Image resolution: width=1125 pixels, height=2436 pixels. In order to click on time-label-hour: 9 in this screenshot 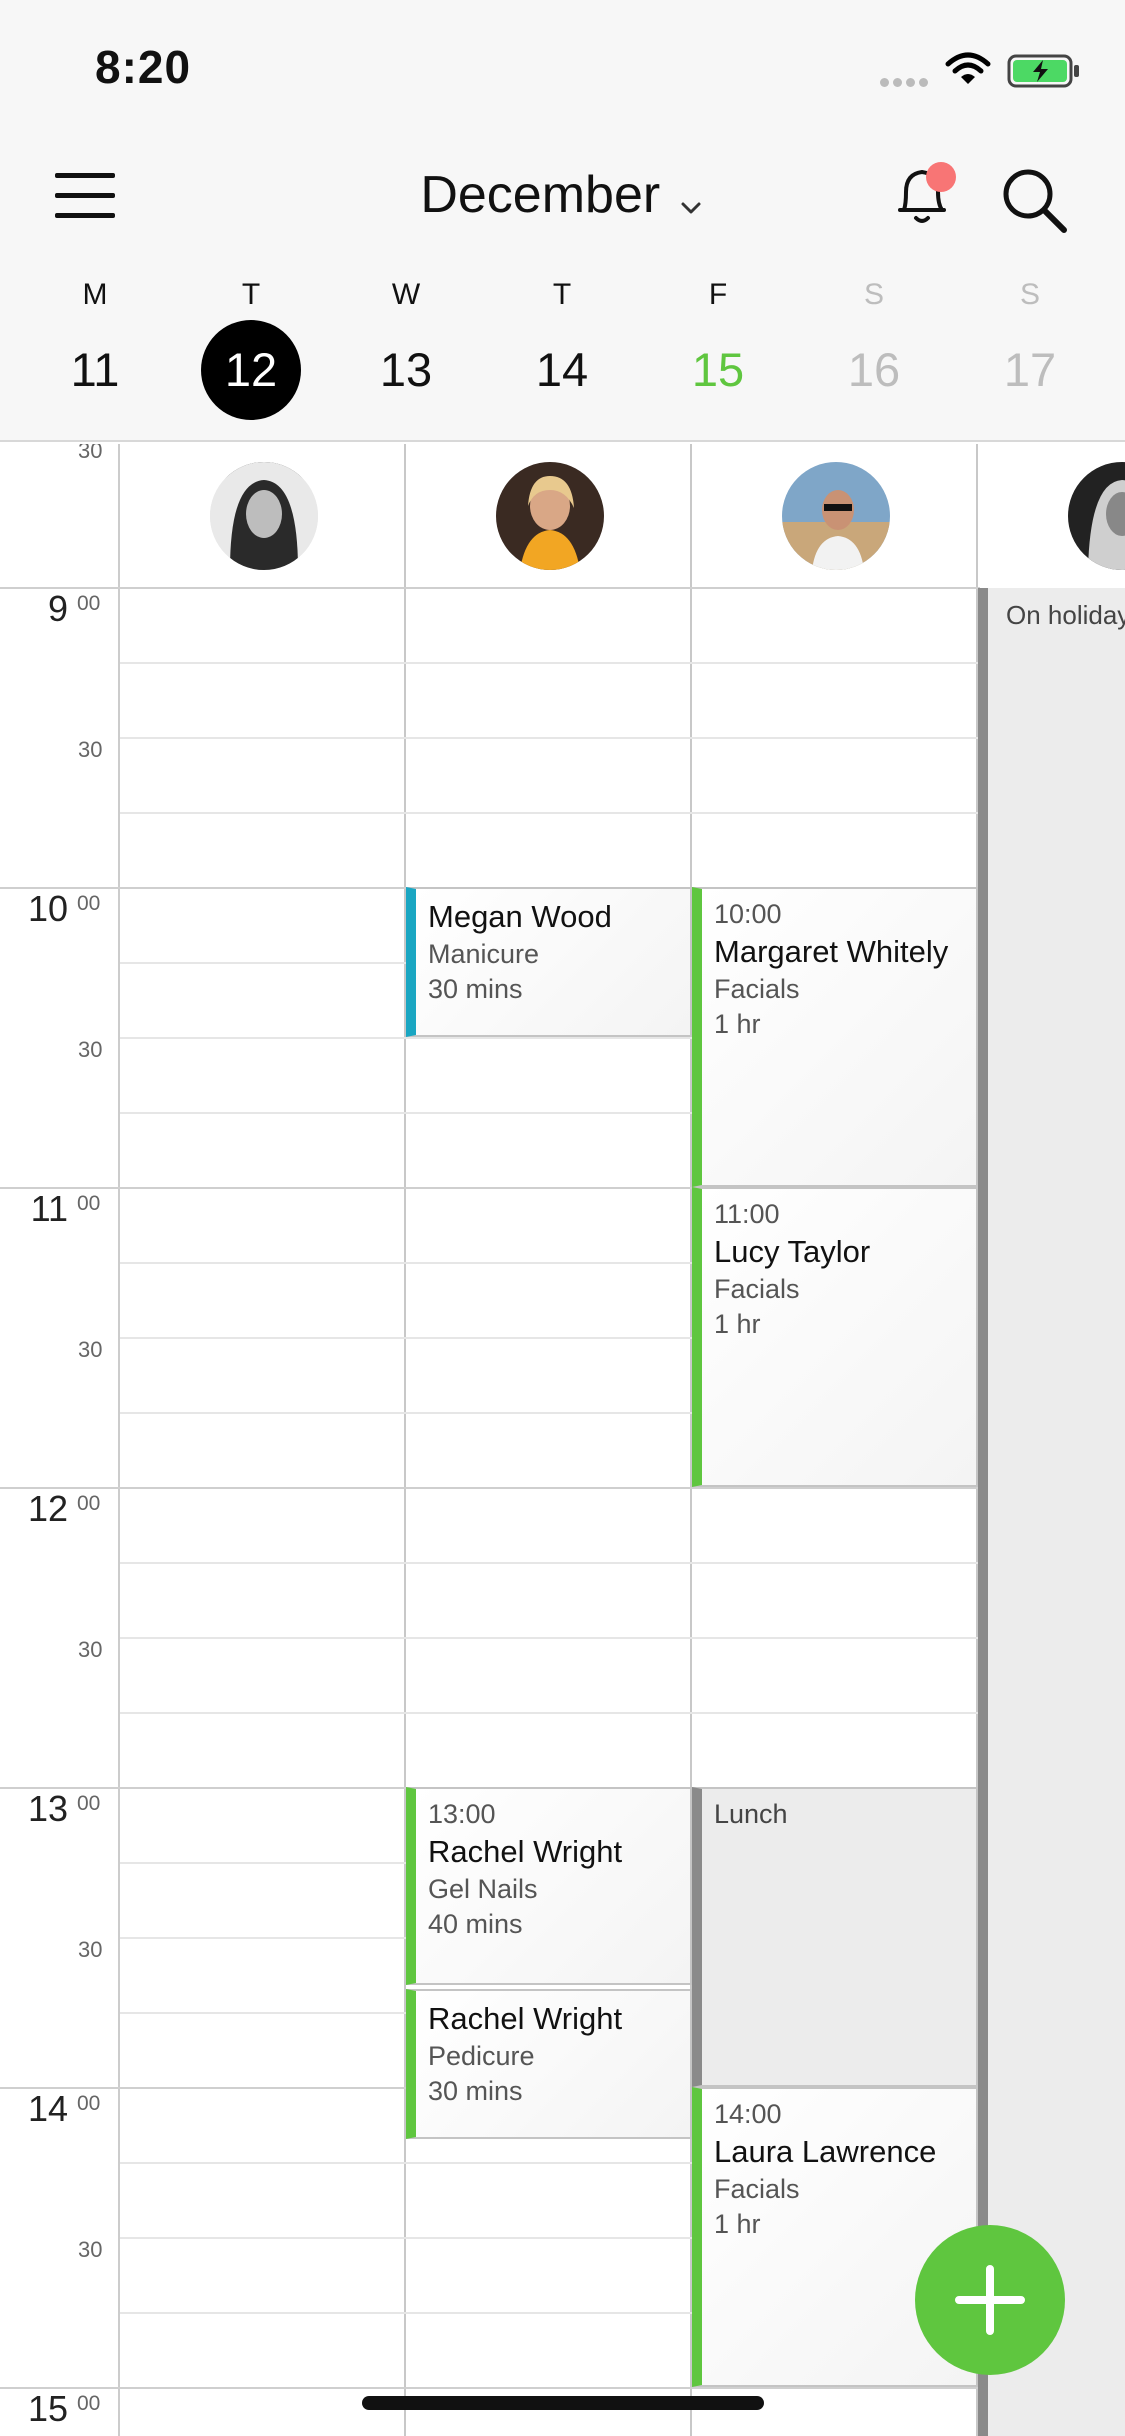, I will do `click(57, 608)`.